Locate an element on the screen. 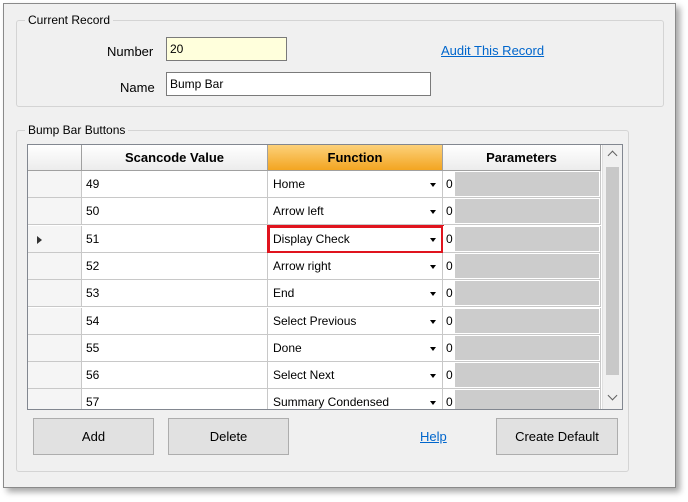 The width and height of the screenshot is (688, 502). chevron-down-icon is located at coordinates (612, 395).